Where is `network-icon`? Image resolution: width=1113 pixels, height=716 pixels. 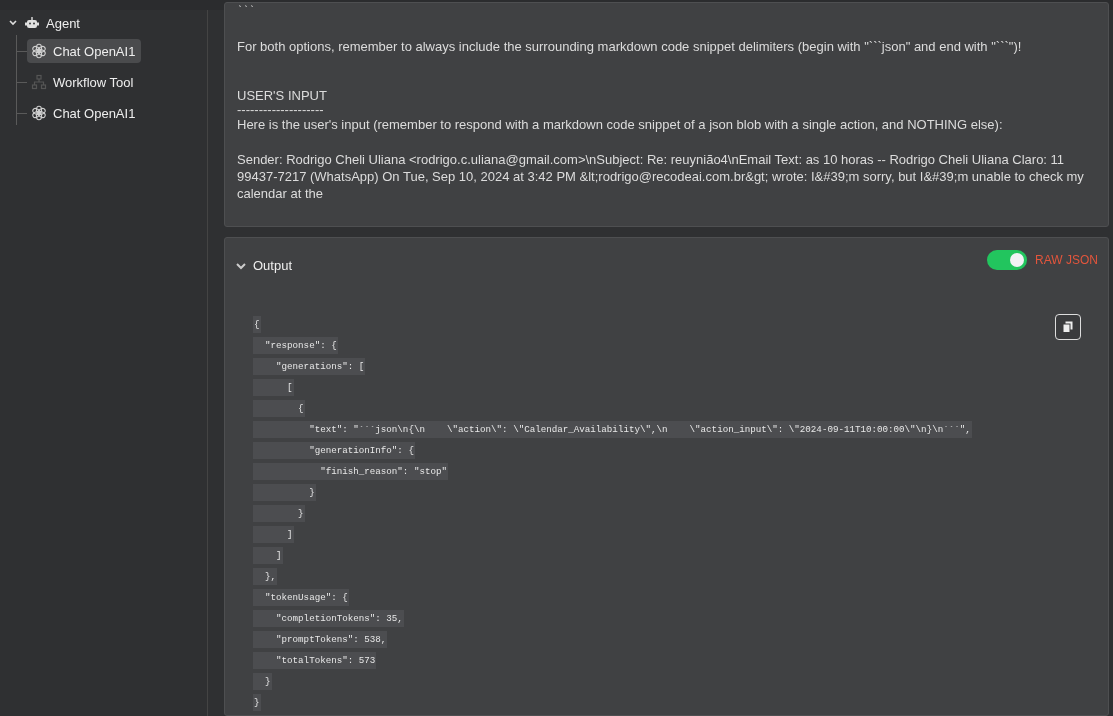 network-icon is located at coordinates (39, 82).